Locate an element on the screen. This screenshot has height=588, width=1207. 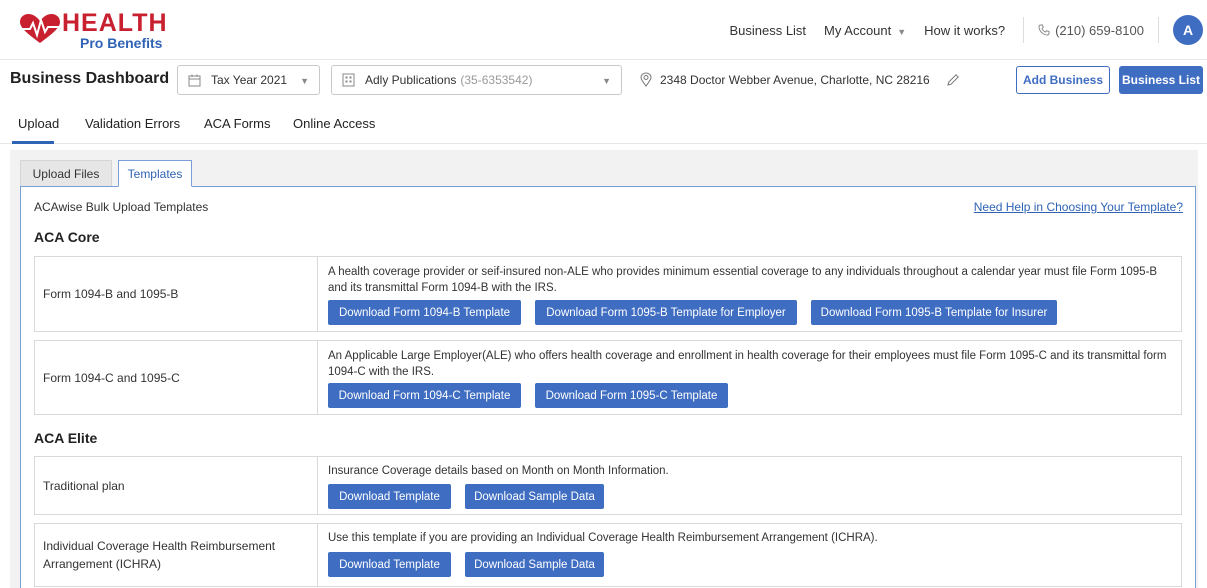
templates-heading: ACAwise Bulk Upload Templates is located at coordinates (121, 207).